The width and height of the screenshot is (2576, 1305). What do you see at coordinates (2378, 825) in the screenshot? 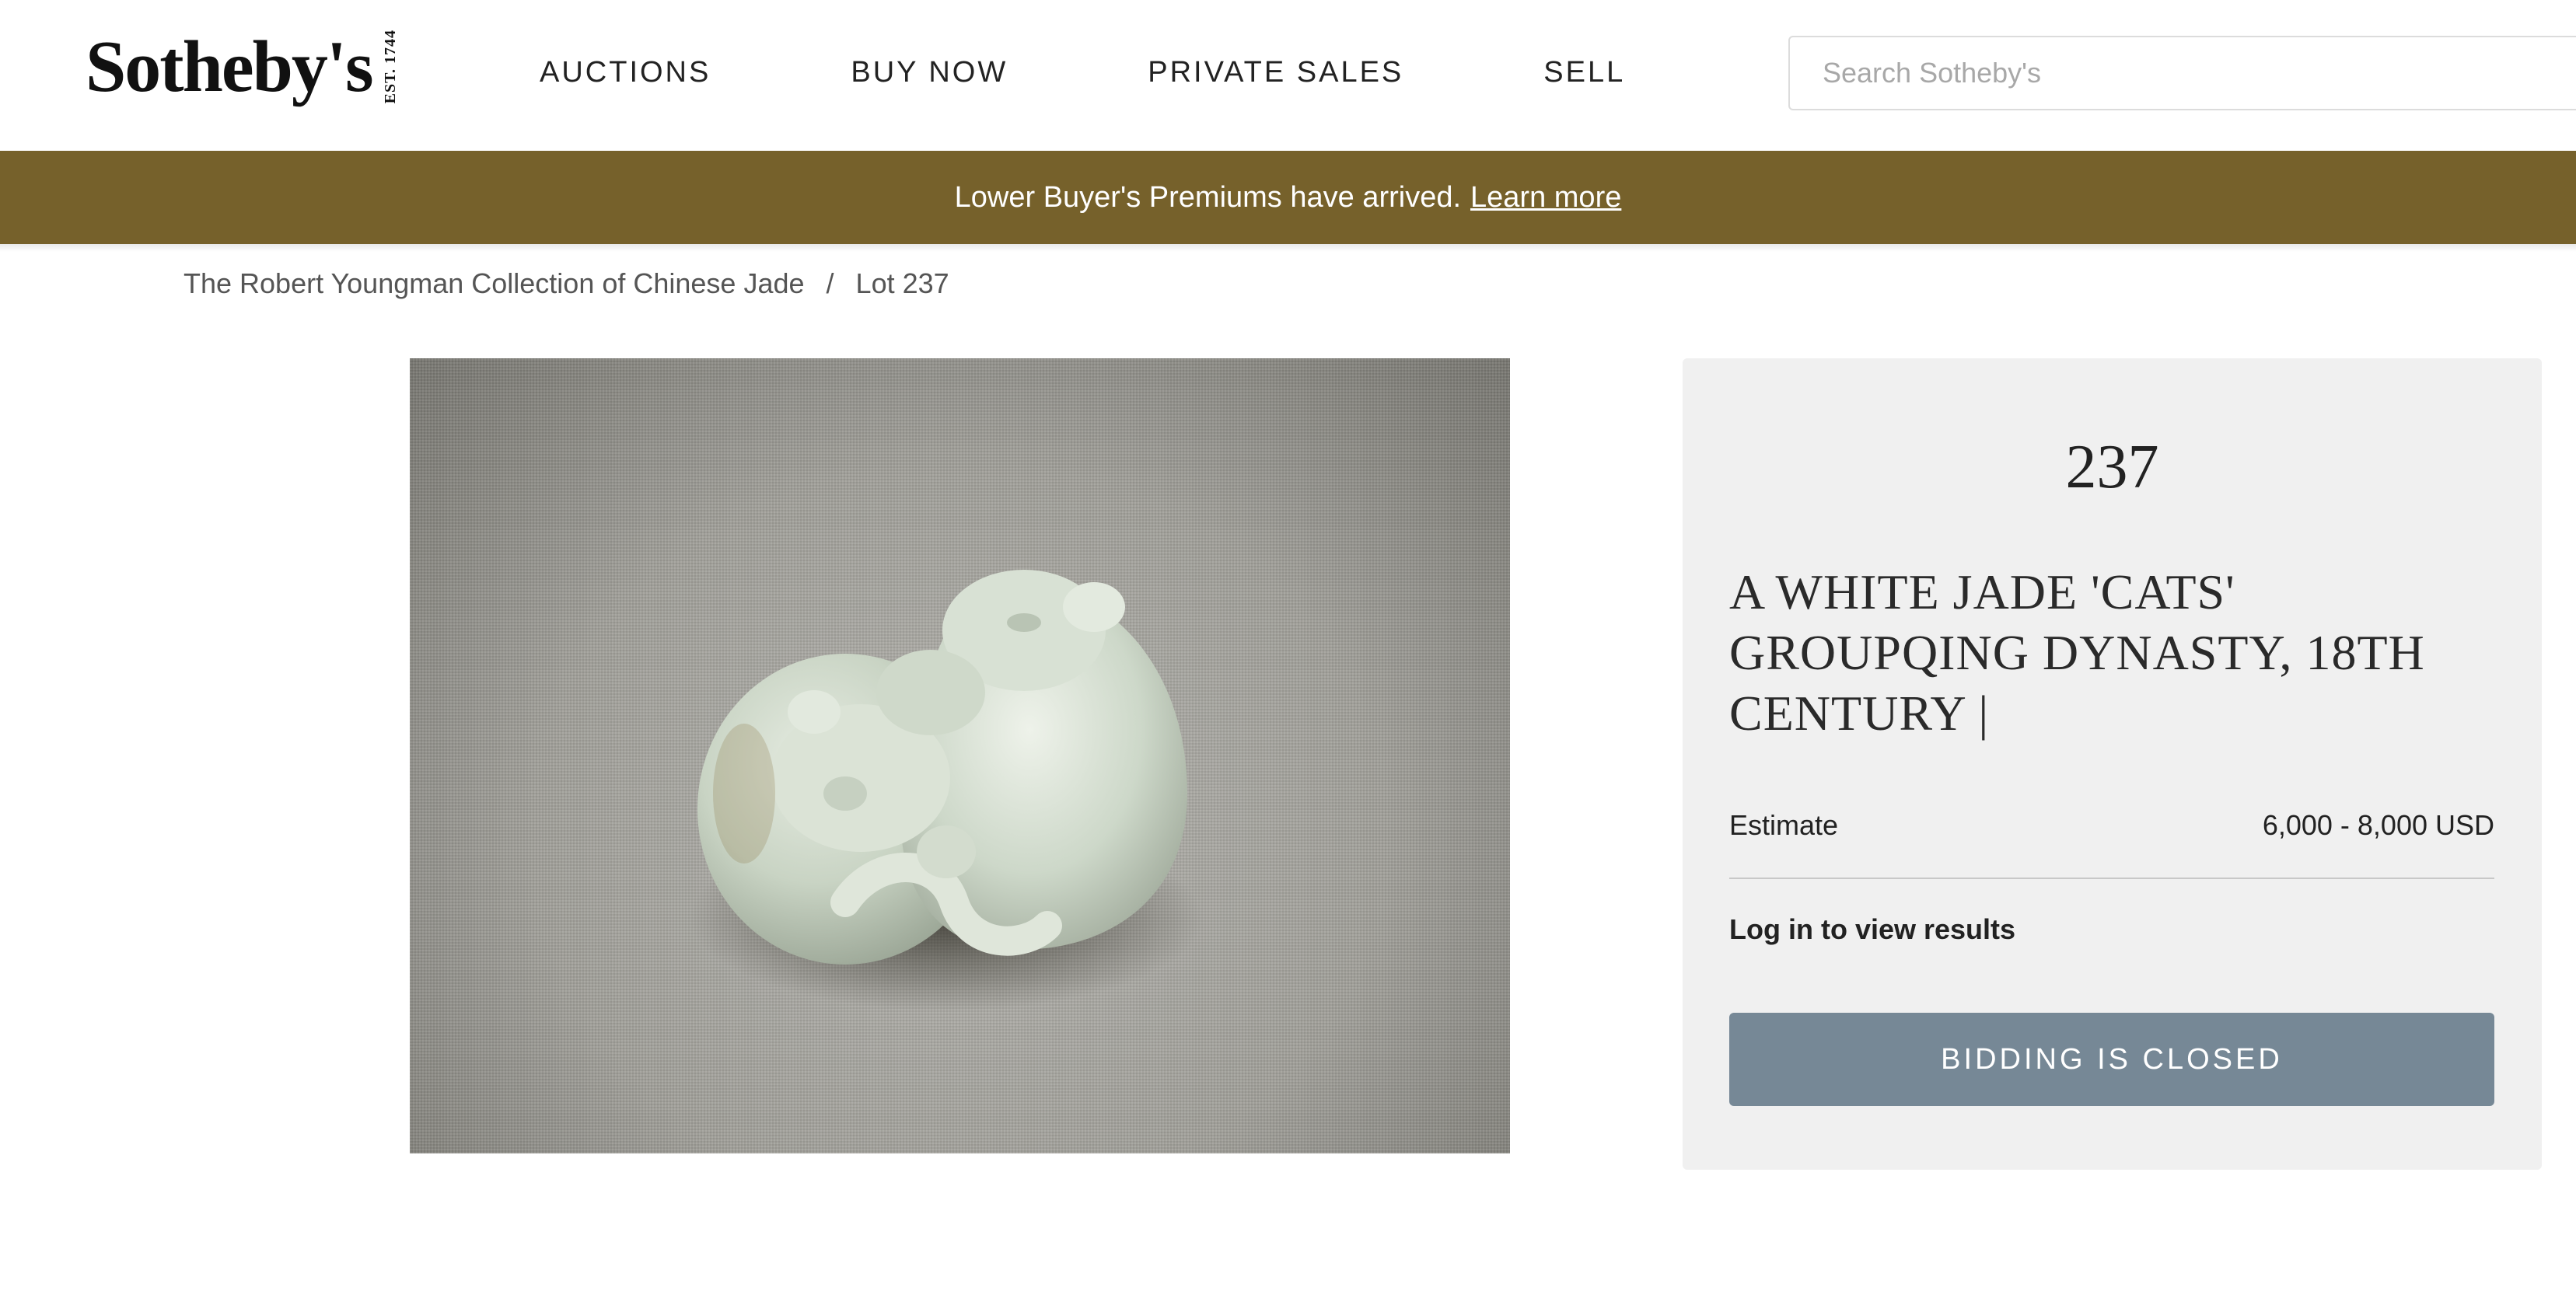
I see `estimate-value: 6,000 - 8,000 USD` at bounding box center [2378, 825].